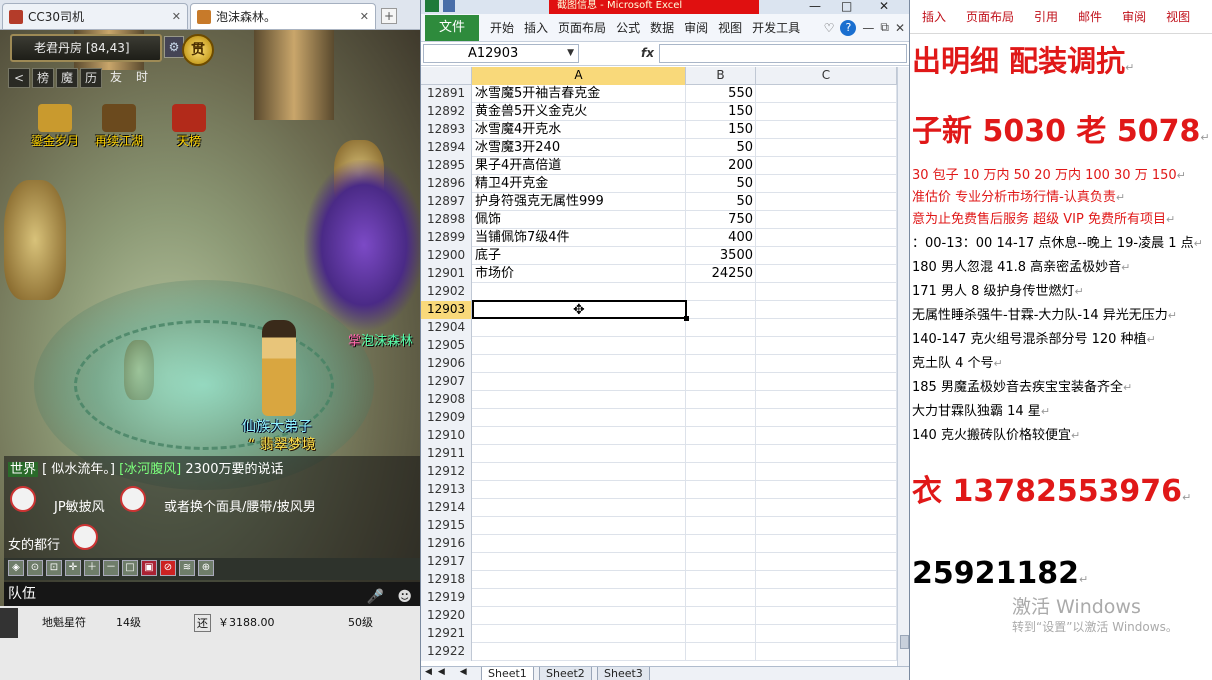  I want to click on event-icon-golden-years: 鎏金岁月, so click(55, 126).